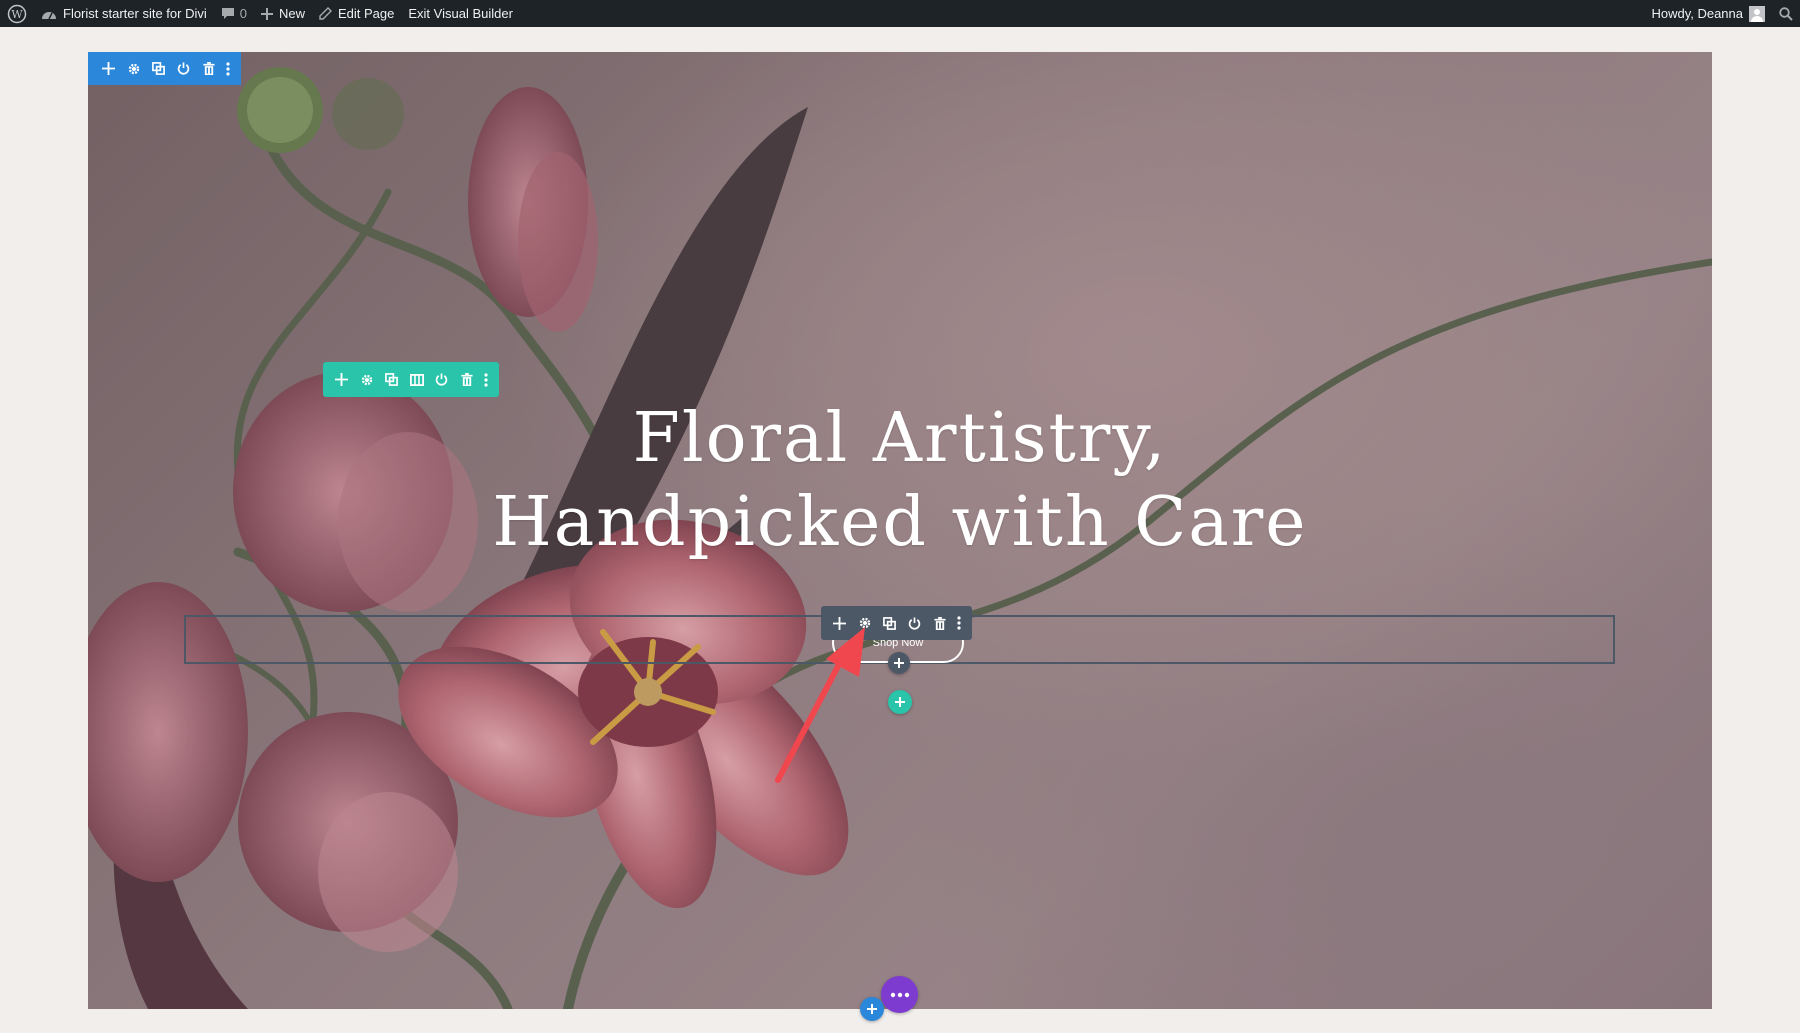 This screenshot has height=1033, width=1800. I want to click on new-content-menu: New, so click(283, 13).